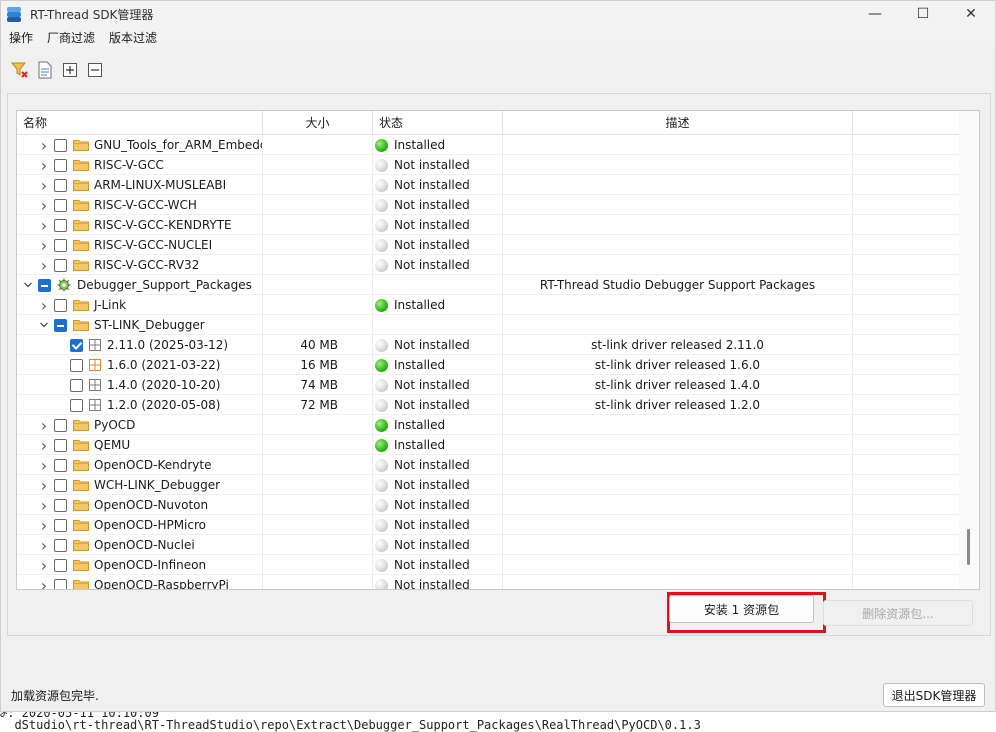 Image resolution: width=996 pixels, height=732 pixels. What do you see at coordinates (498, 545) in the screenshot?
I see `tree-row: › OpenOCD-Nuclei Not installed` at bounding box center [498, 545].